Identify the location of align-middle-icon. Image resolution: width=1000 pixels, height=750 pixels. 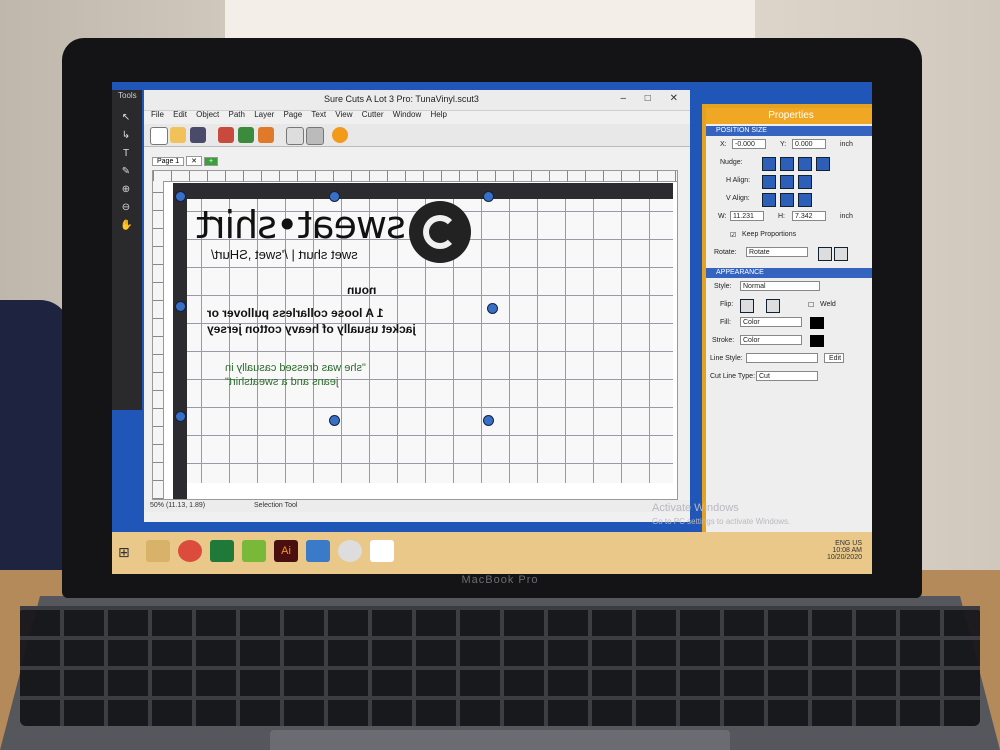
(787, 200).